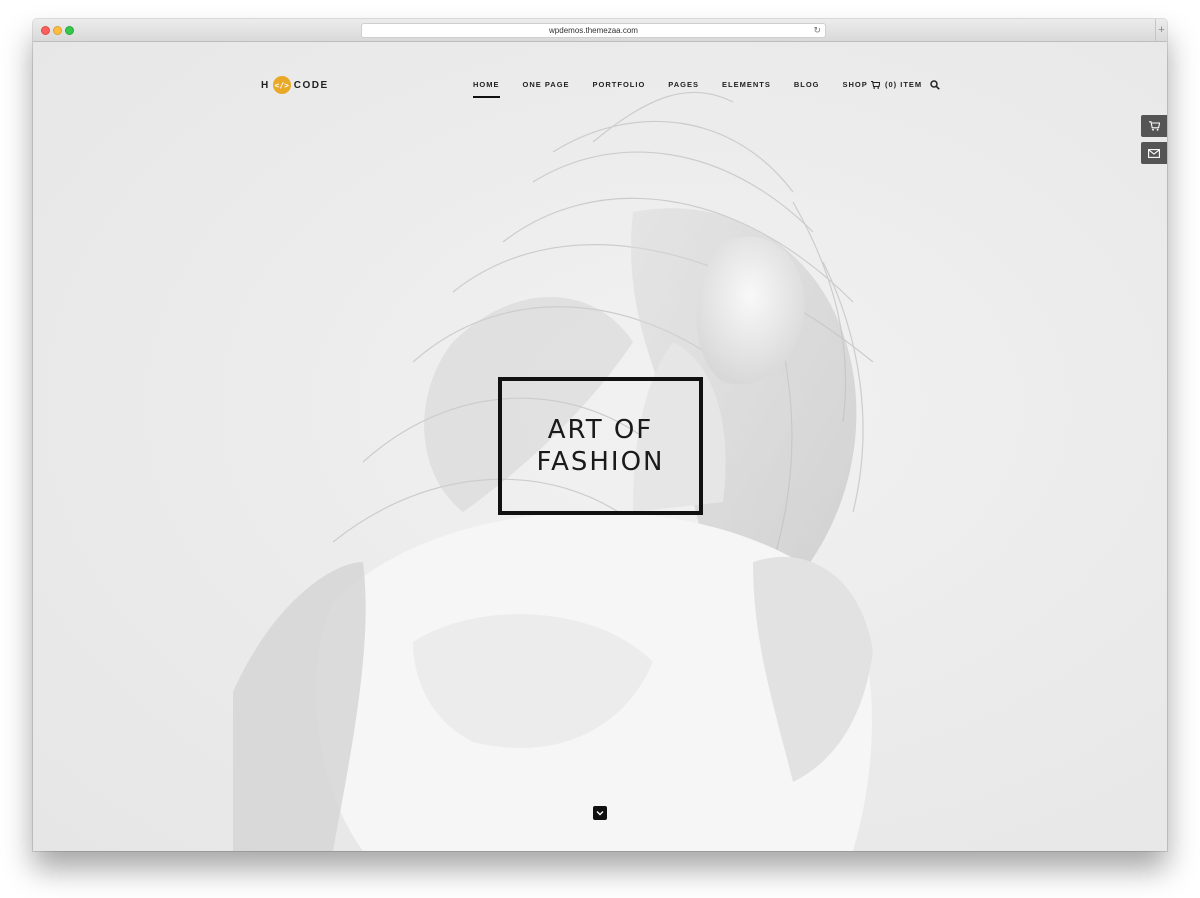 The width and height of the screenshot is (1200, 898). What do you see at coordinates (683, 85) in the screenshot?
I see `nav-item-pages: PAGES` at bounding box center [683, 85].